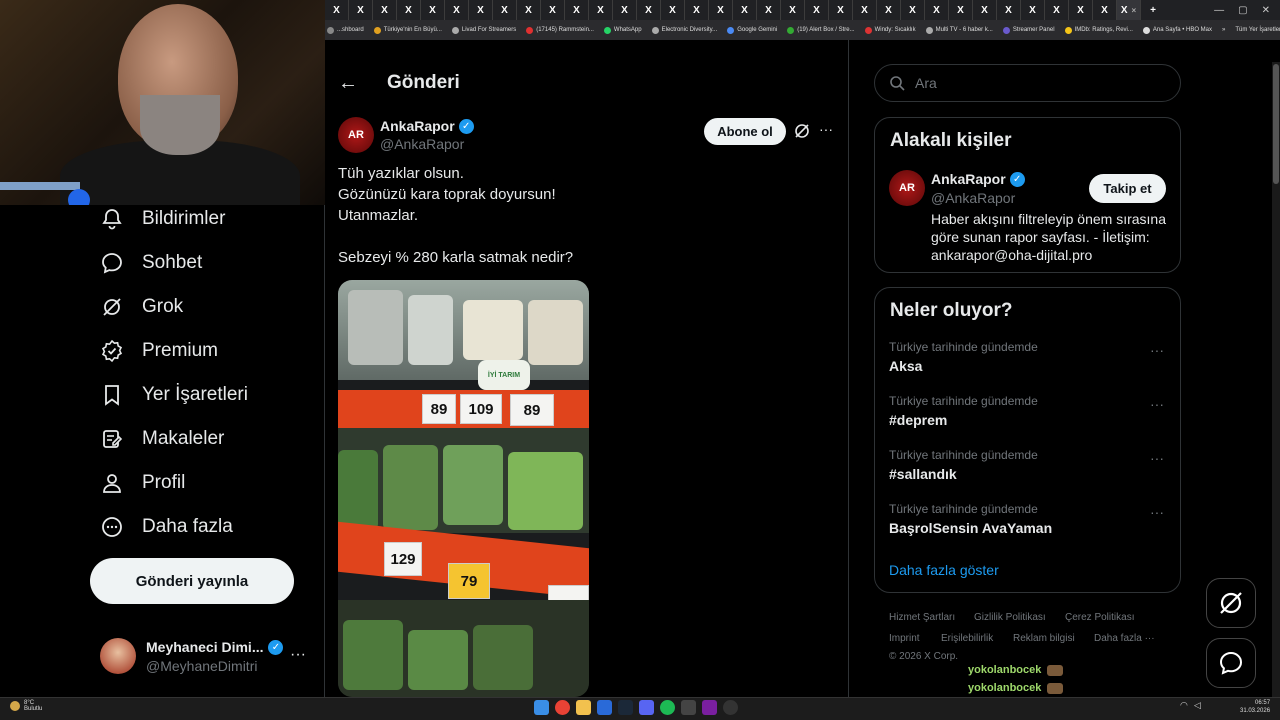  I want to click on author-name-row: AnkaRapor ✓, so click(427, 126).